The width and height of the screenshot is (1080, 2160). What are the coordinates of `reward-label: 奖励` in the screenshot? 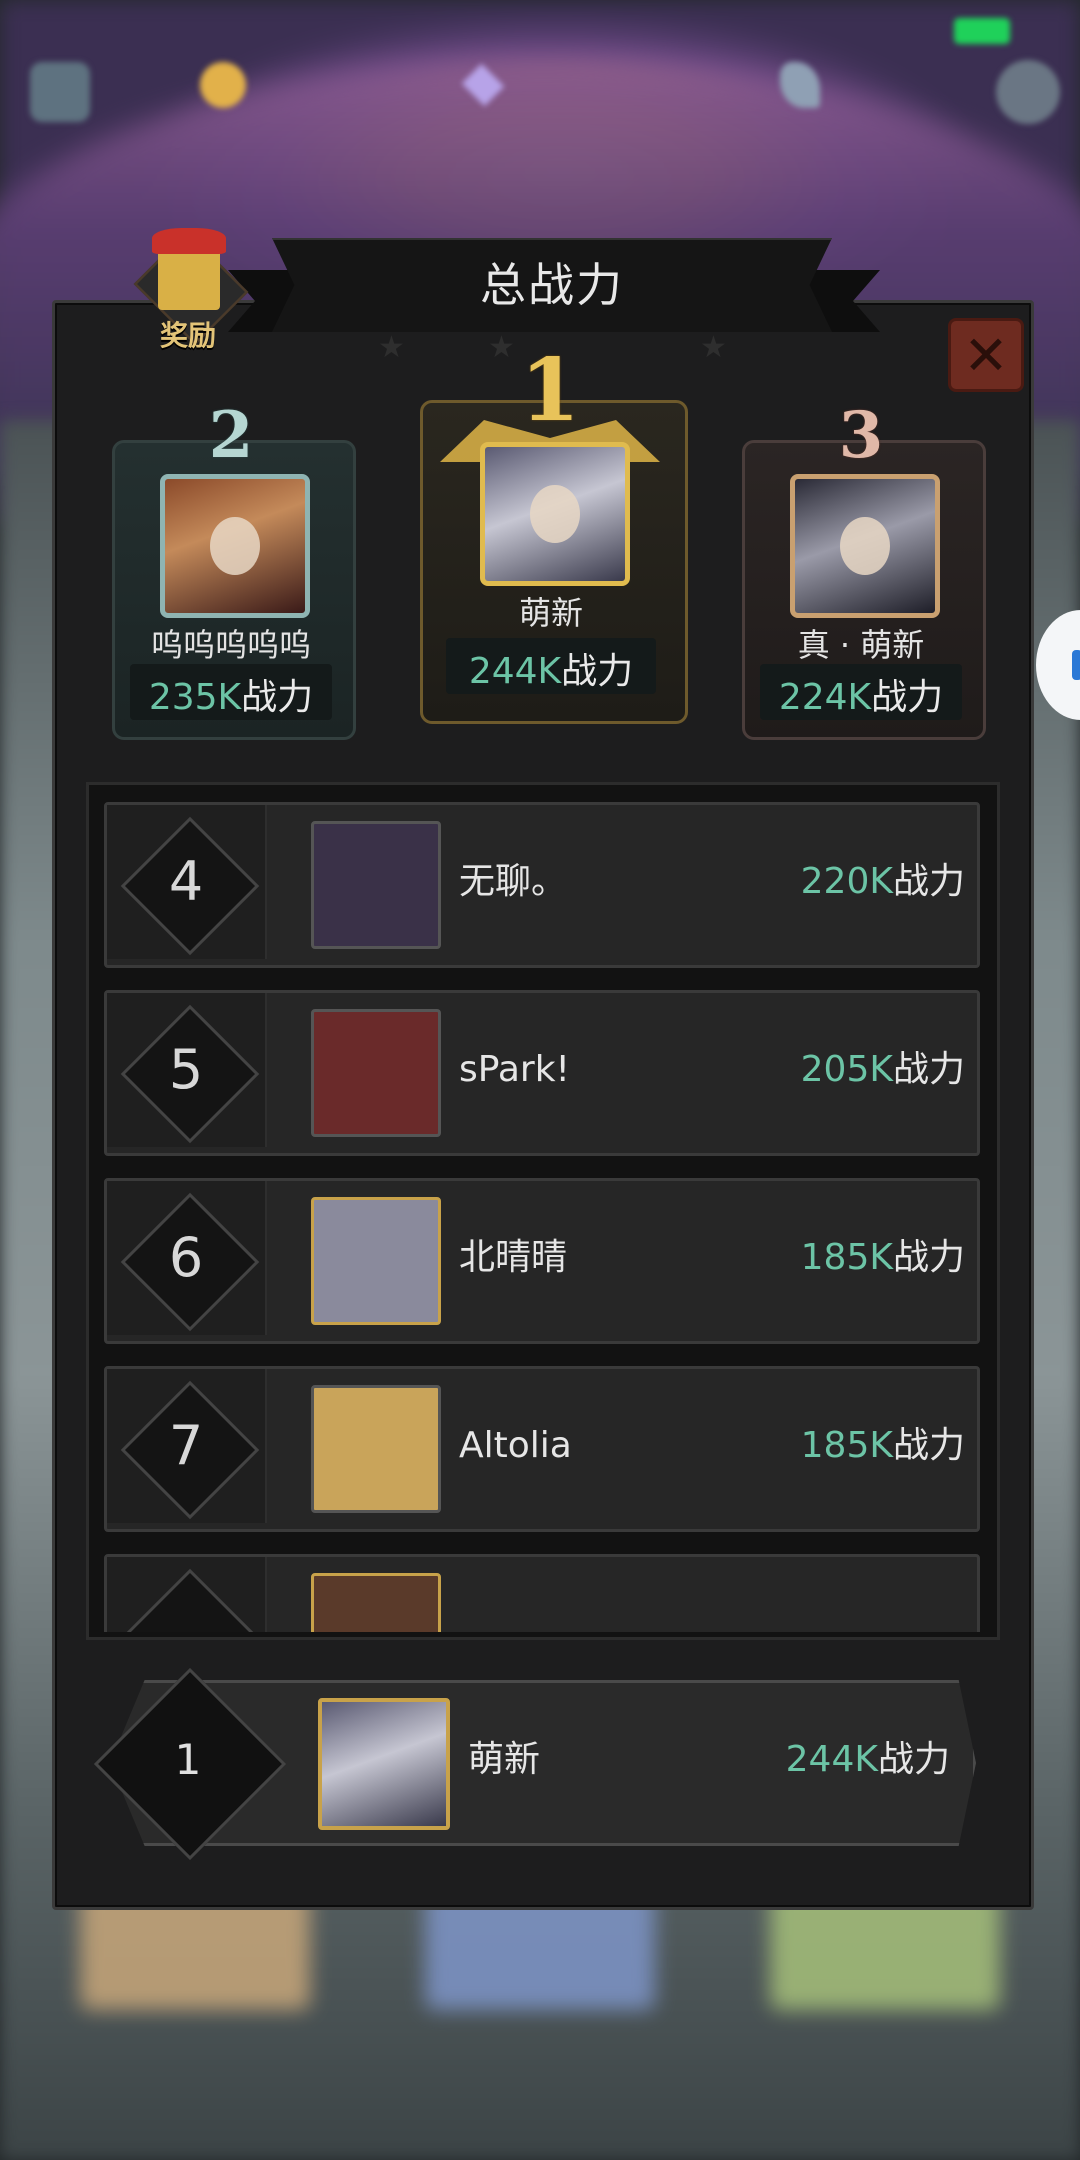 It's located at (187, 335).